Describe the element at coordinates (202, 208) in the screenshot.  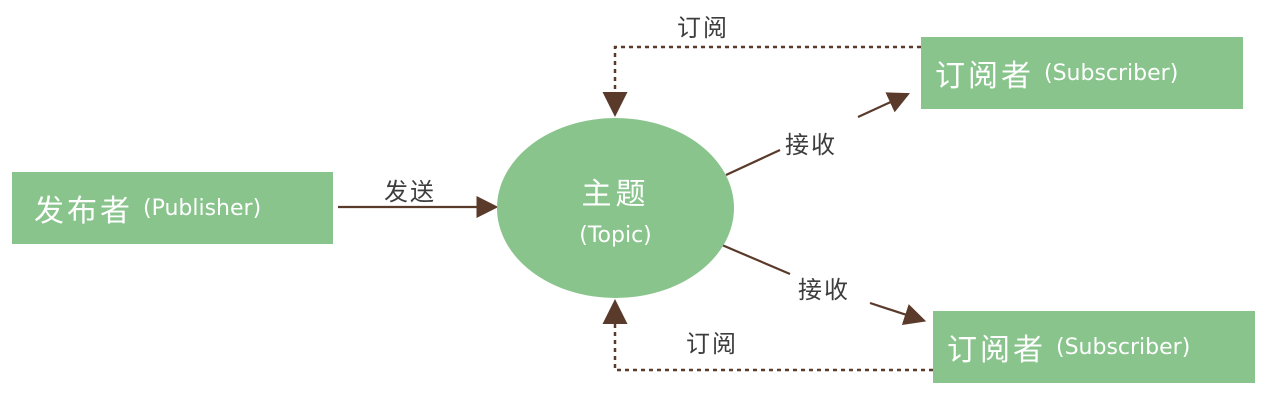
I see `publisher-label-en: (Publisher)` at that location.